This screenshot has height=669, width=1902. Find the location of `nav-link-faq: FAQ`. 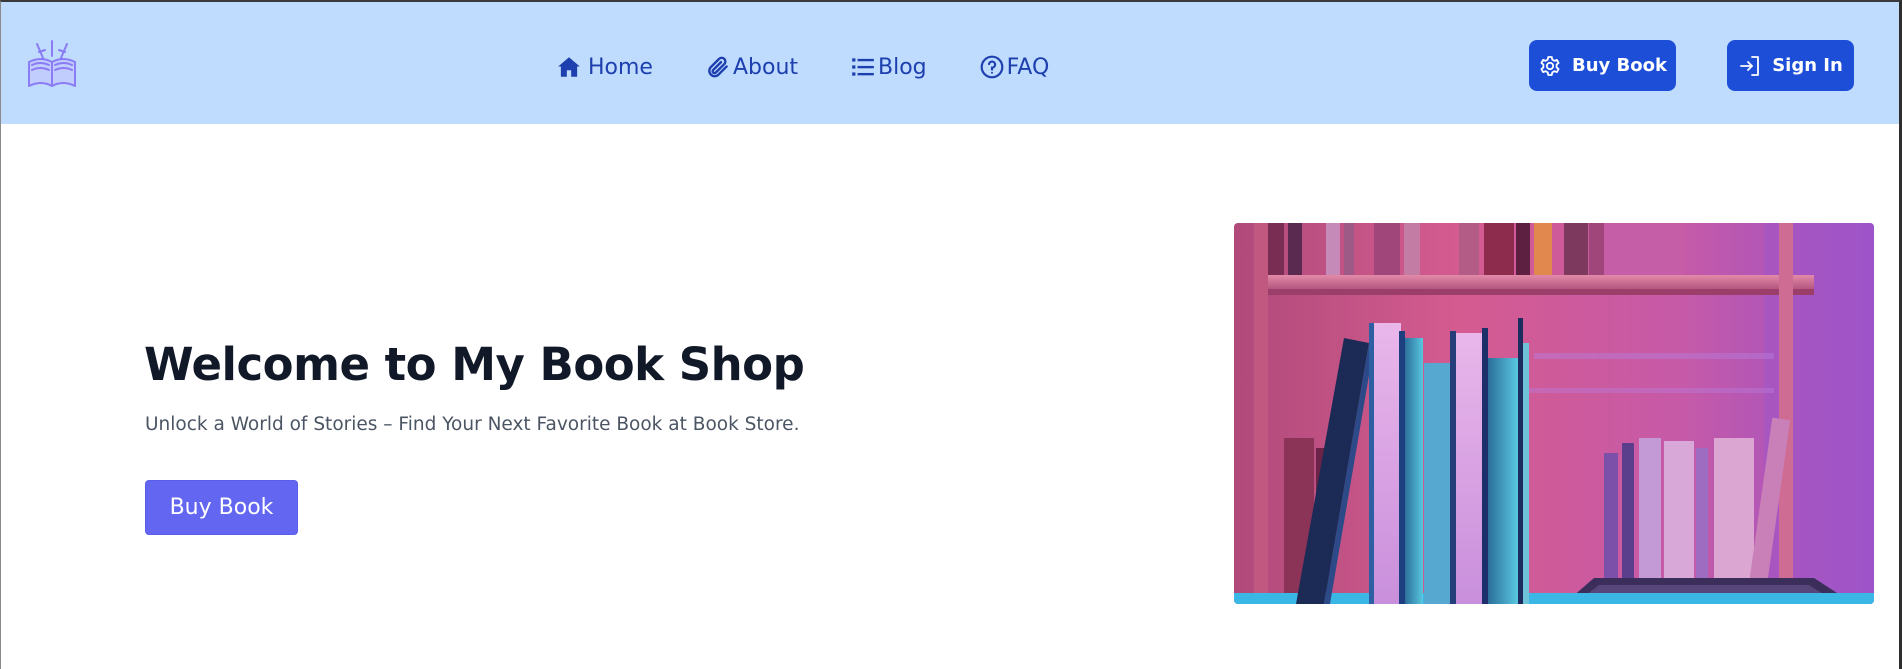

nav-link-faq: FAQ is located at coordinates (1014, 67).